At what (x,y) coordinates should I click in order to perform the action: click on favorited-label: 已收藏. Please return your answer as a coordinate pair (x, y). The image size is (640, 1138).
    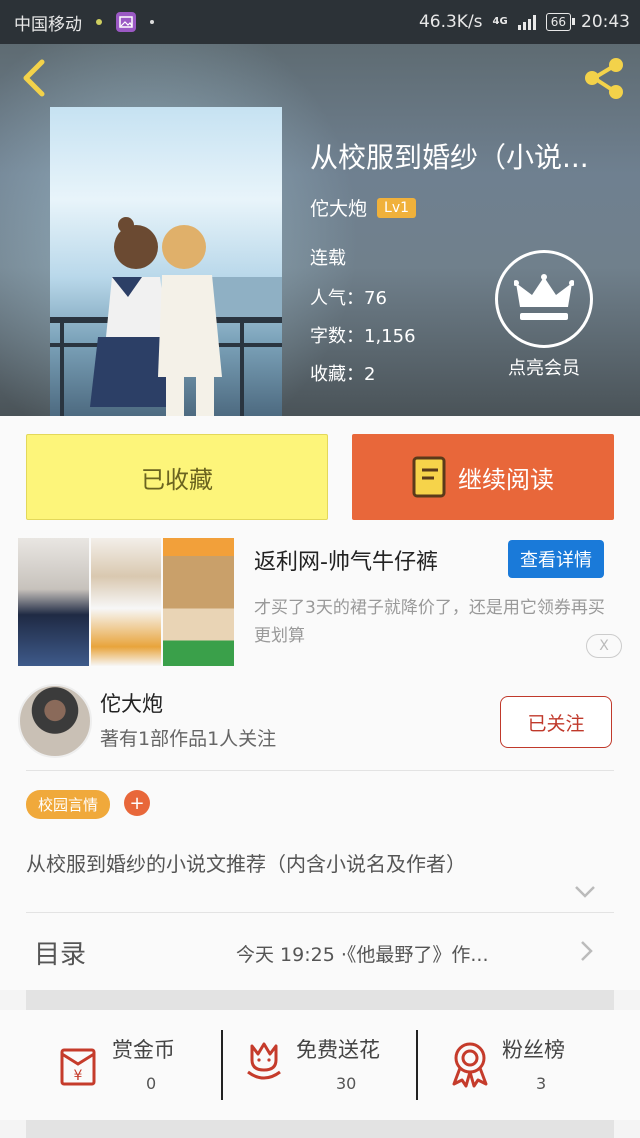
    Looking at the image, I should click on (177, 479).